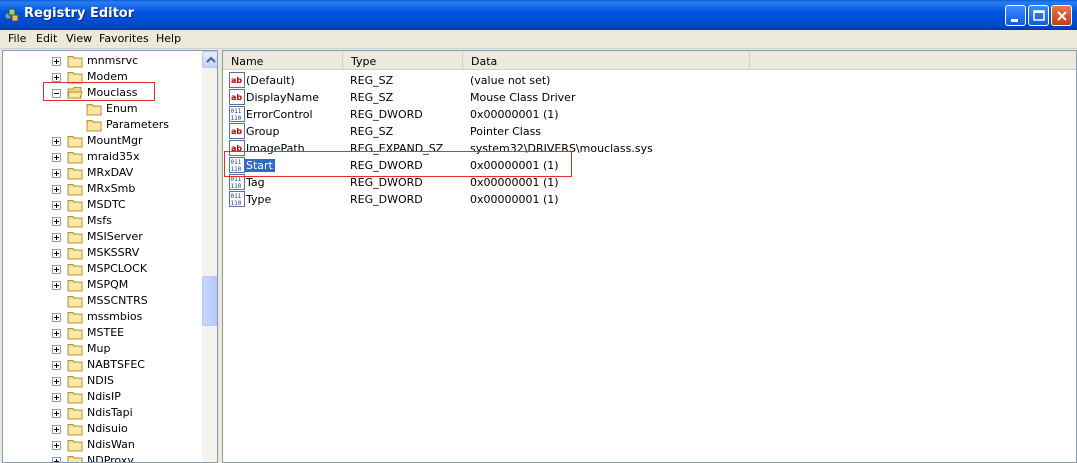 Image resolution: width=1077 pixels, height=463 pixels. I want to click on tree-item: MRxSmb, so click(102, 189).